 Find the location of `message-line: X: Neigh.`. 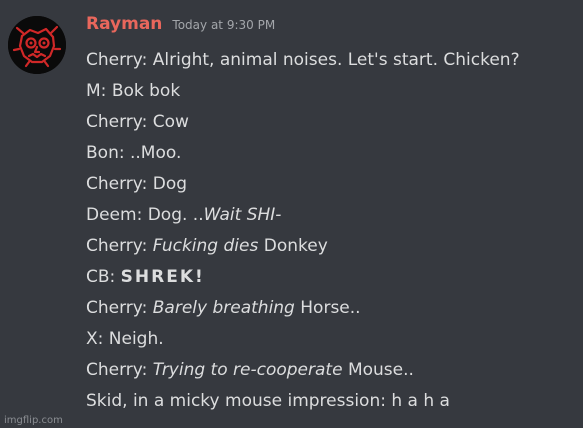

message-line: X: Neigh. is located at coordinates (331, 340).